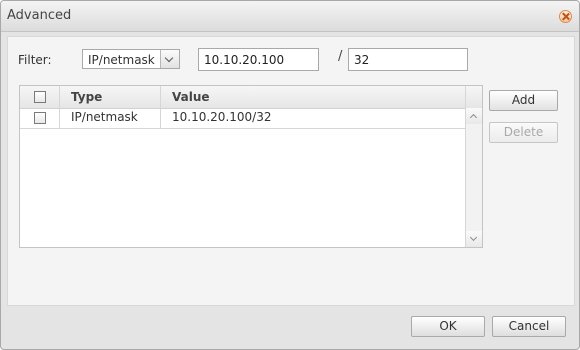  I want to click on filter-type-value: IP/netmask, so click(121, 60).